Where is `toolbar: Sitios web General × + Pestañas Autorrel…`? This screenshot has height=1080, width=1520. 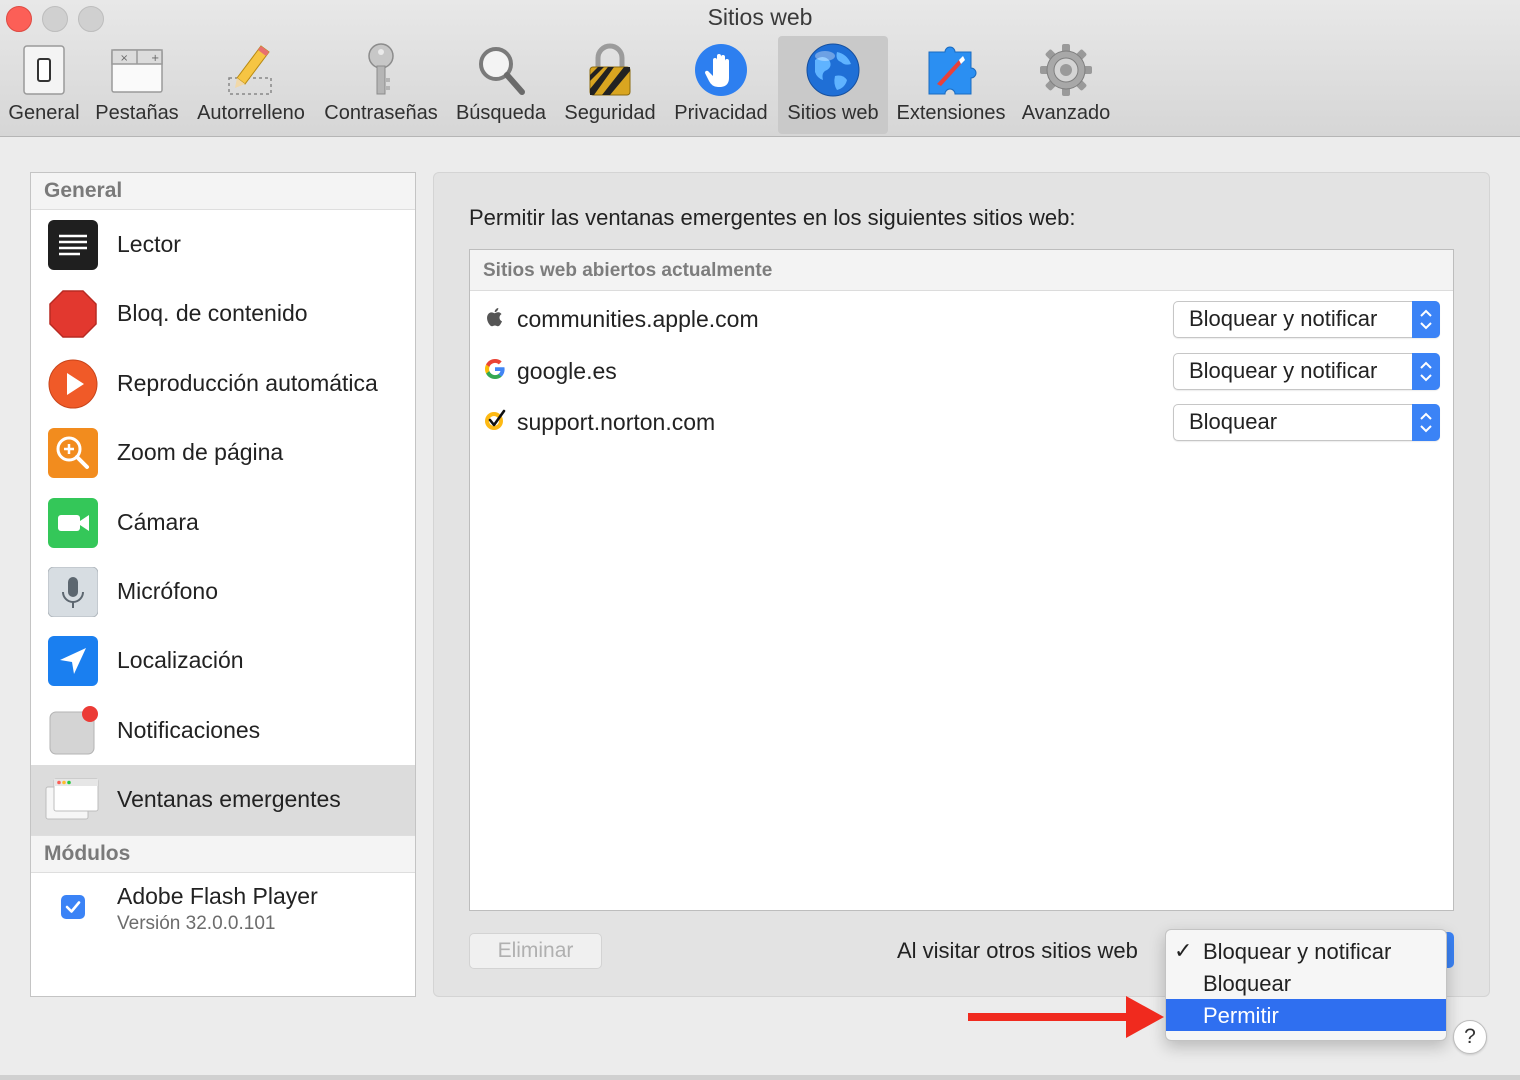
toolbar: Sitios web General × + Pestañas Autorrel… is located at coordinates (760, 68).